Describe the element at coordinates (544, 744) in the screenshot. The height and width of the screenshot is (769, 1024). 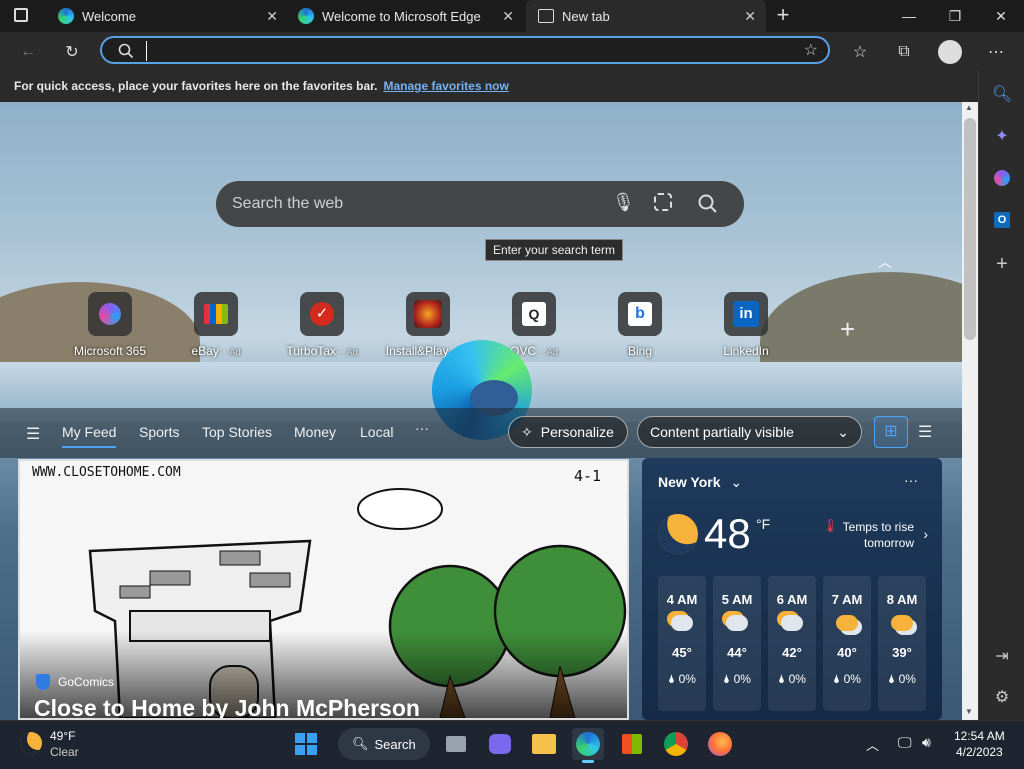
I see `file-explorer-icon` at that location.